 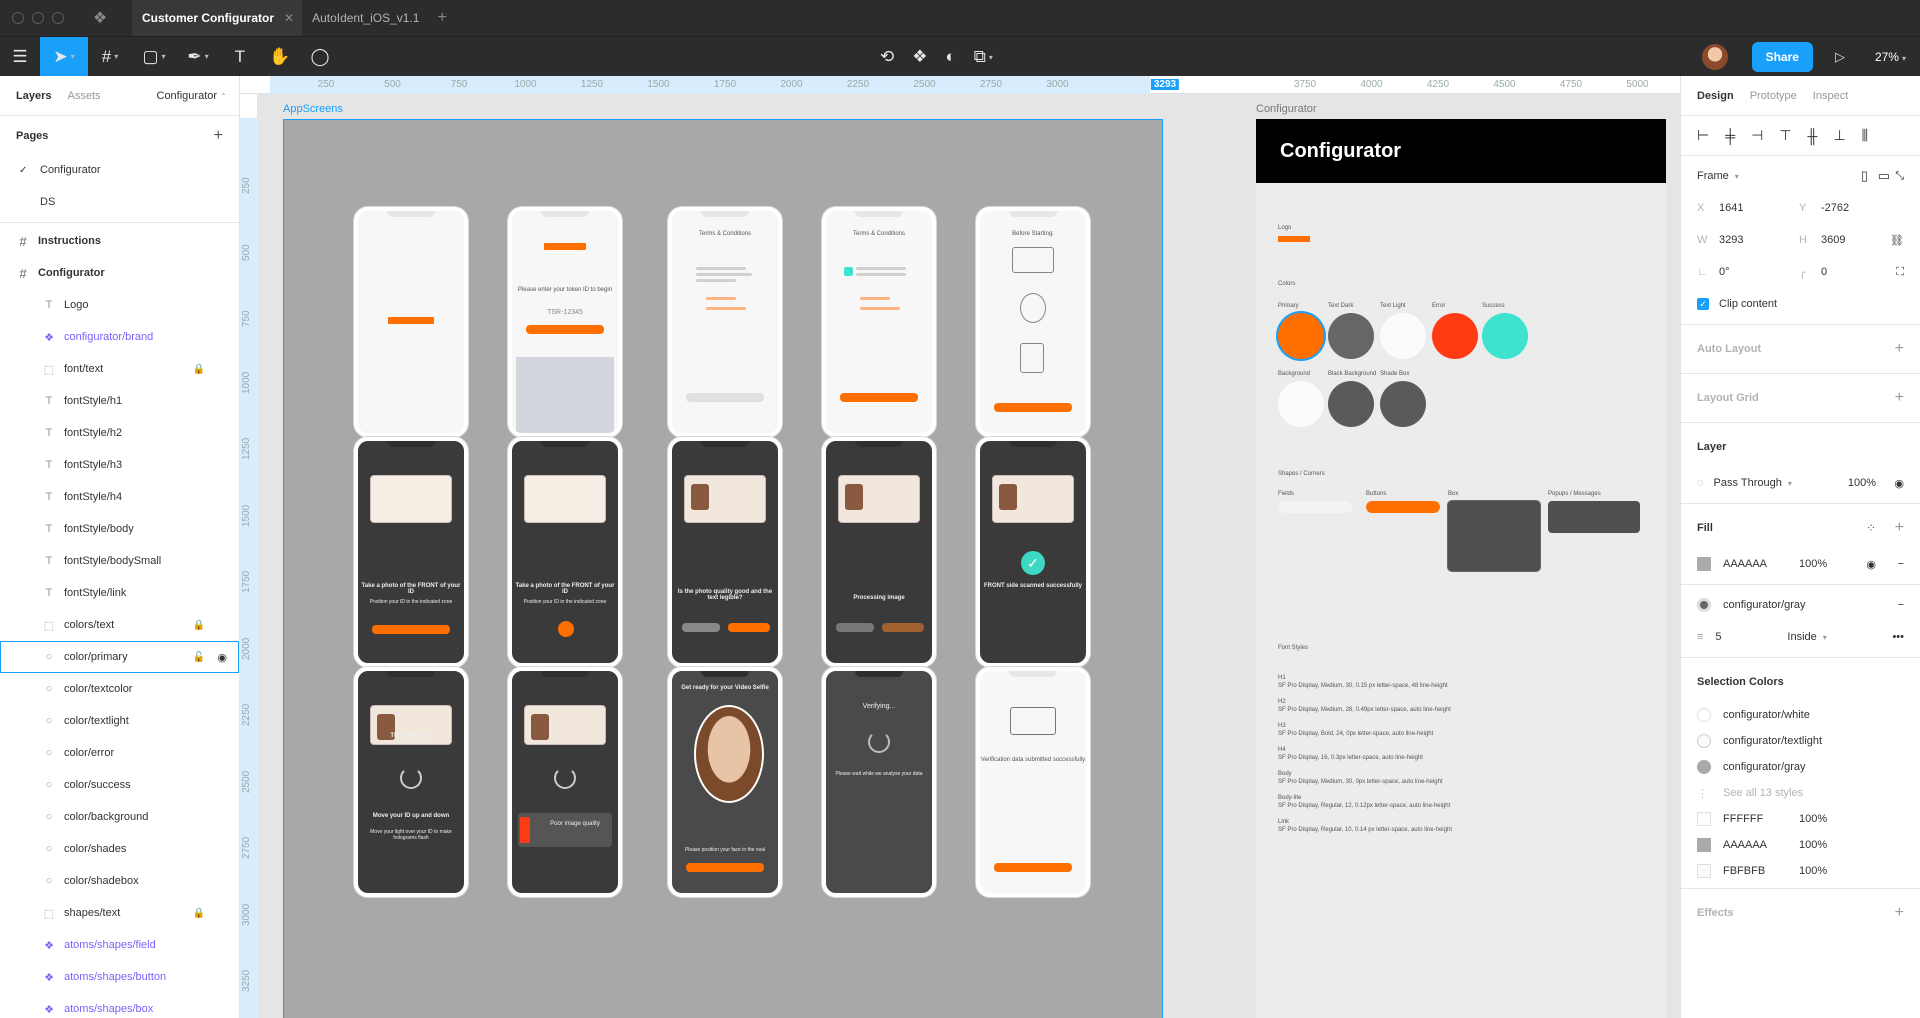 I want to click on align-bottom-icon: ⊥, so click(x=1839, y=135).